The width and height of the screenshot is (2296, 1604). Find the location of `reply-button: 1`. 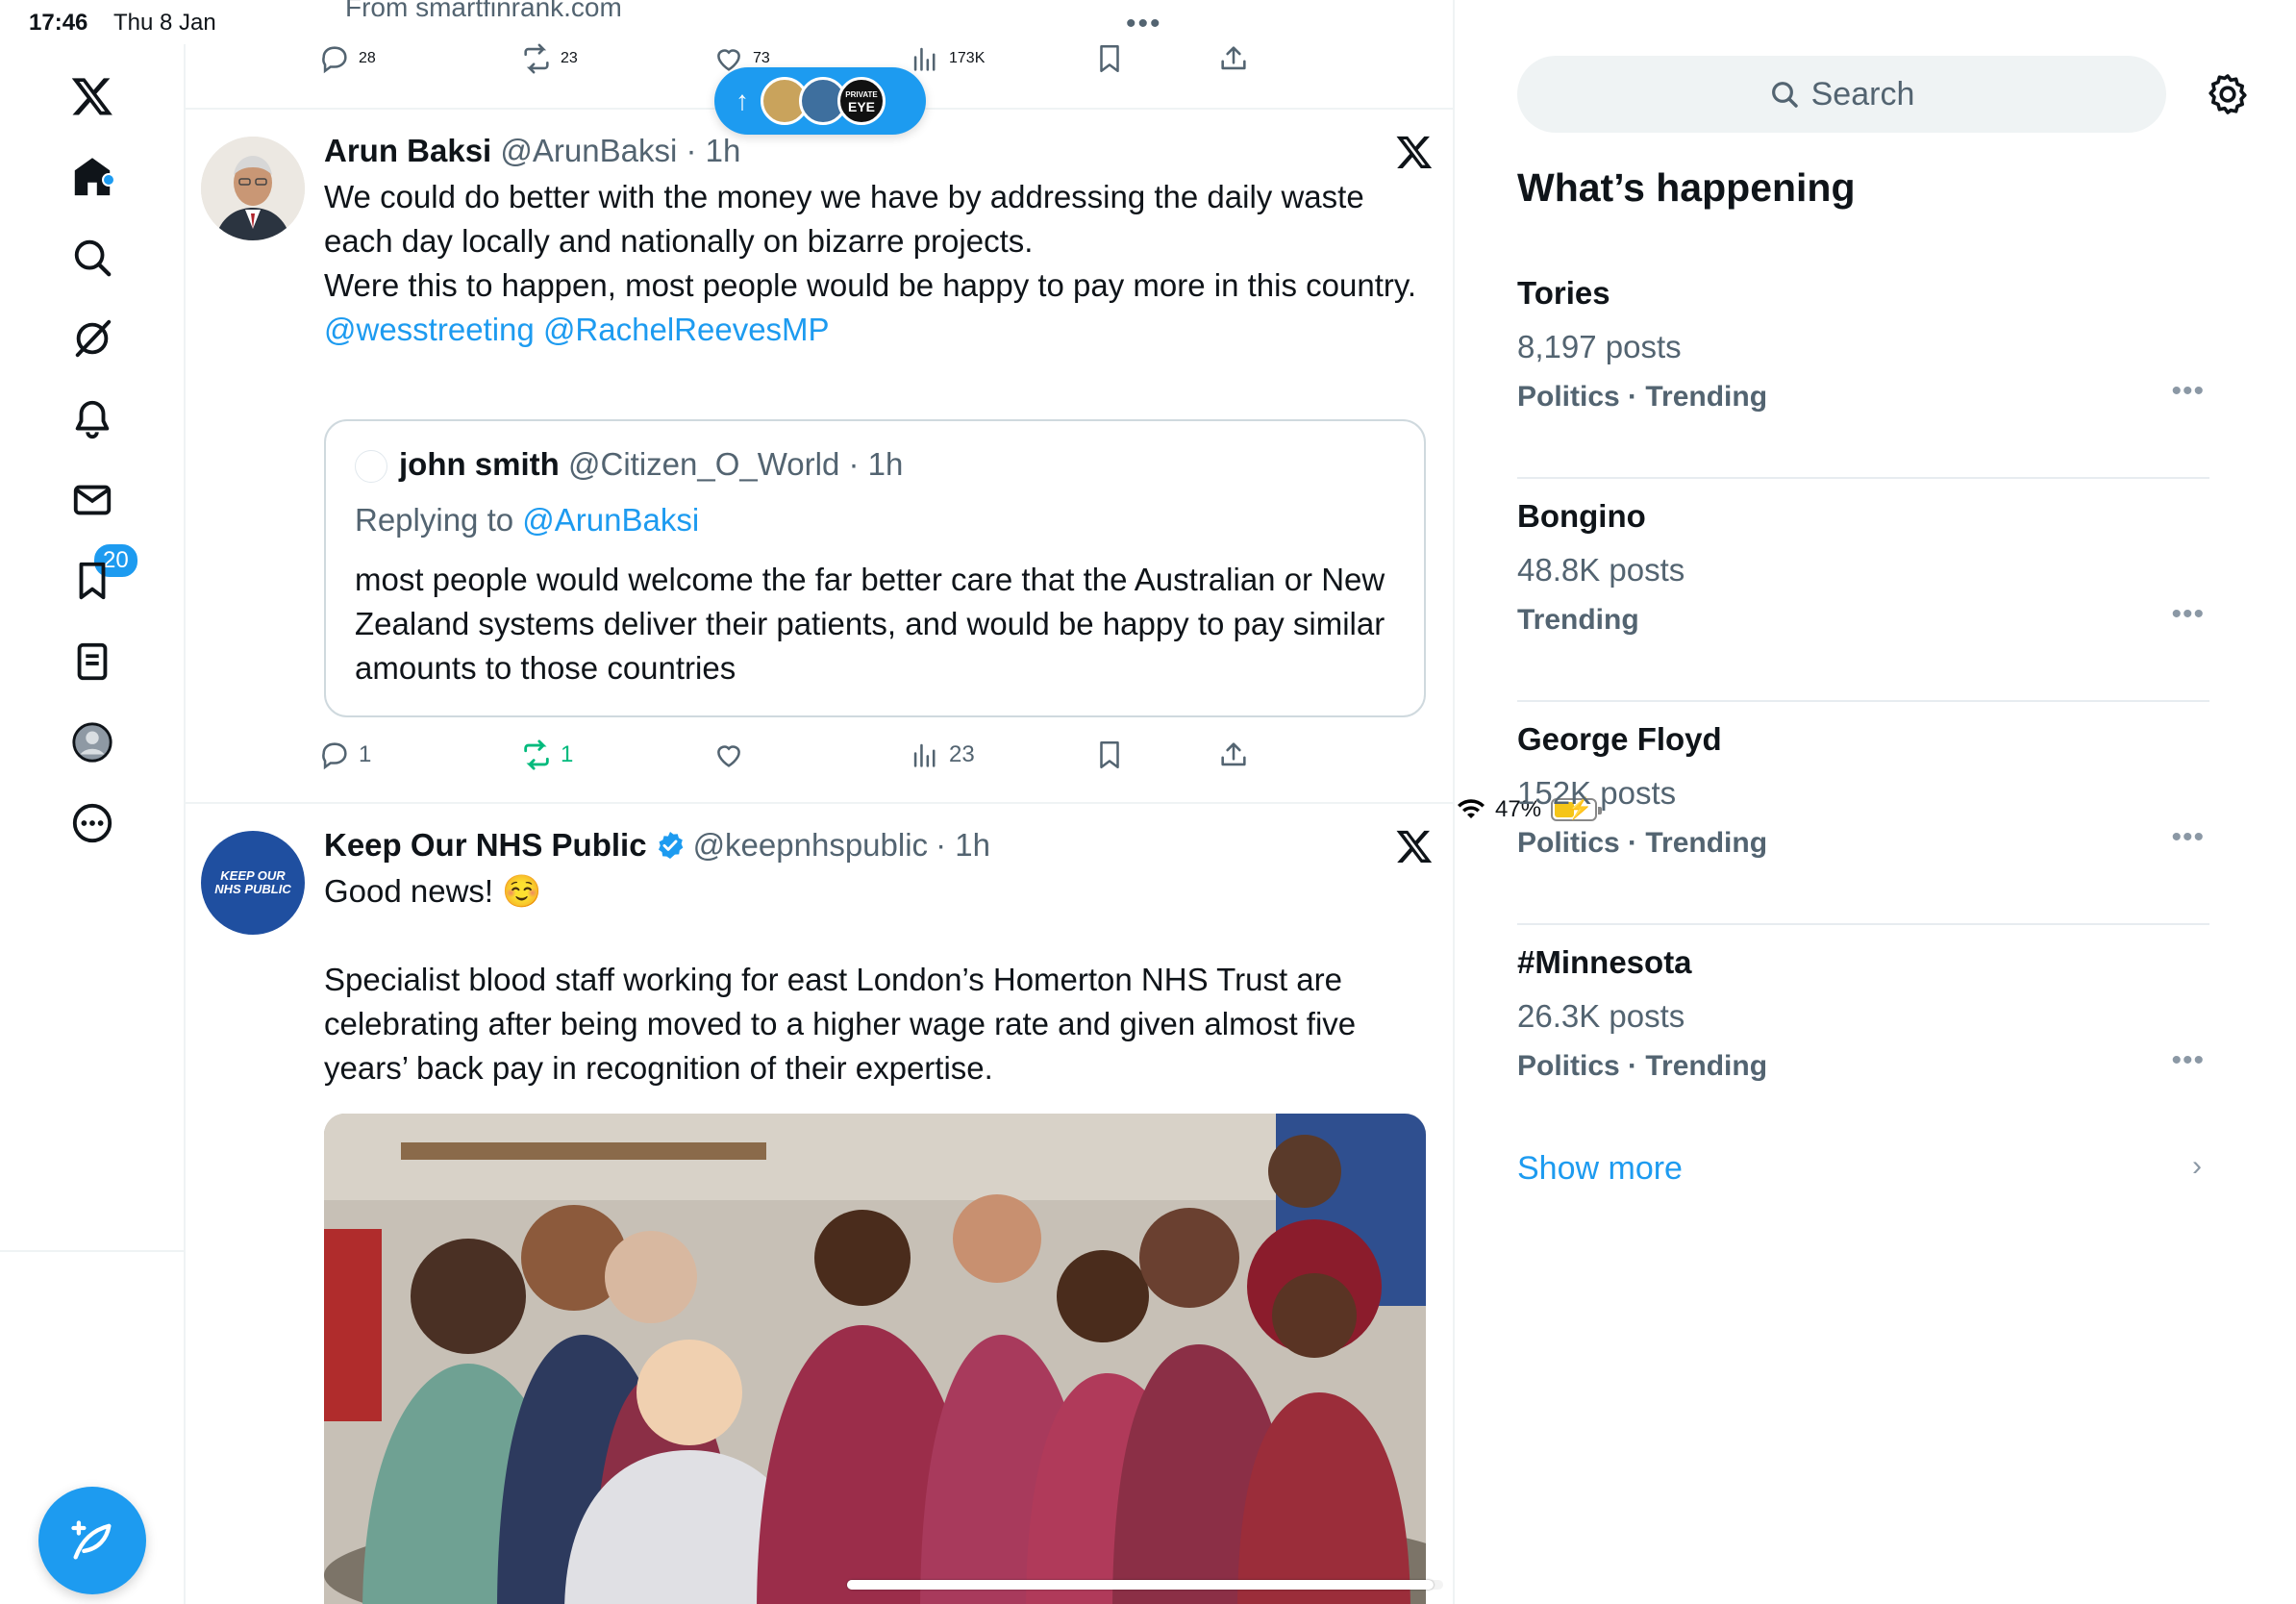

reply-button: 1 is located at coordinates (344, 755).